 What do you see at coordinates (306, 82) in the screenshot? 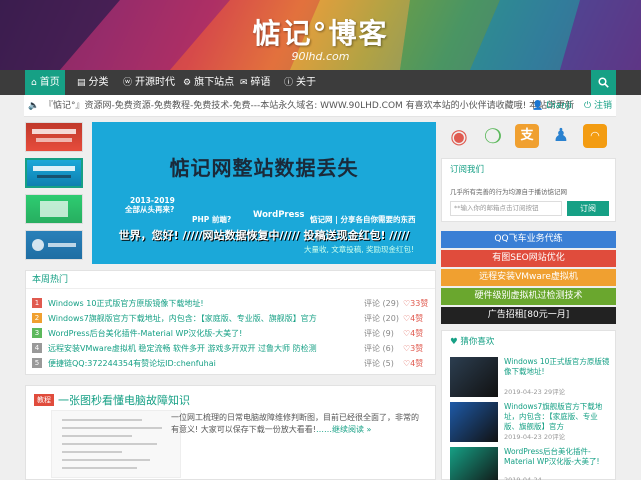
I see `nav-about-label: 关于` at bounding box center [306, 82].